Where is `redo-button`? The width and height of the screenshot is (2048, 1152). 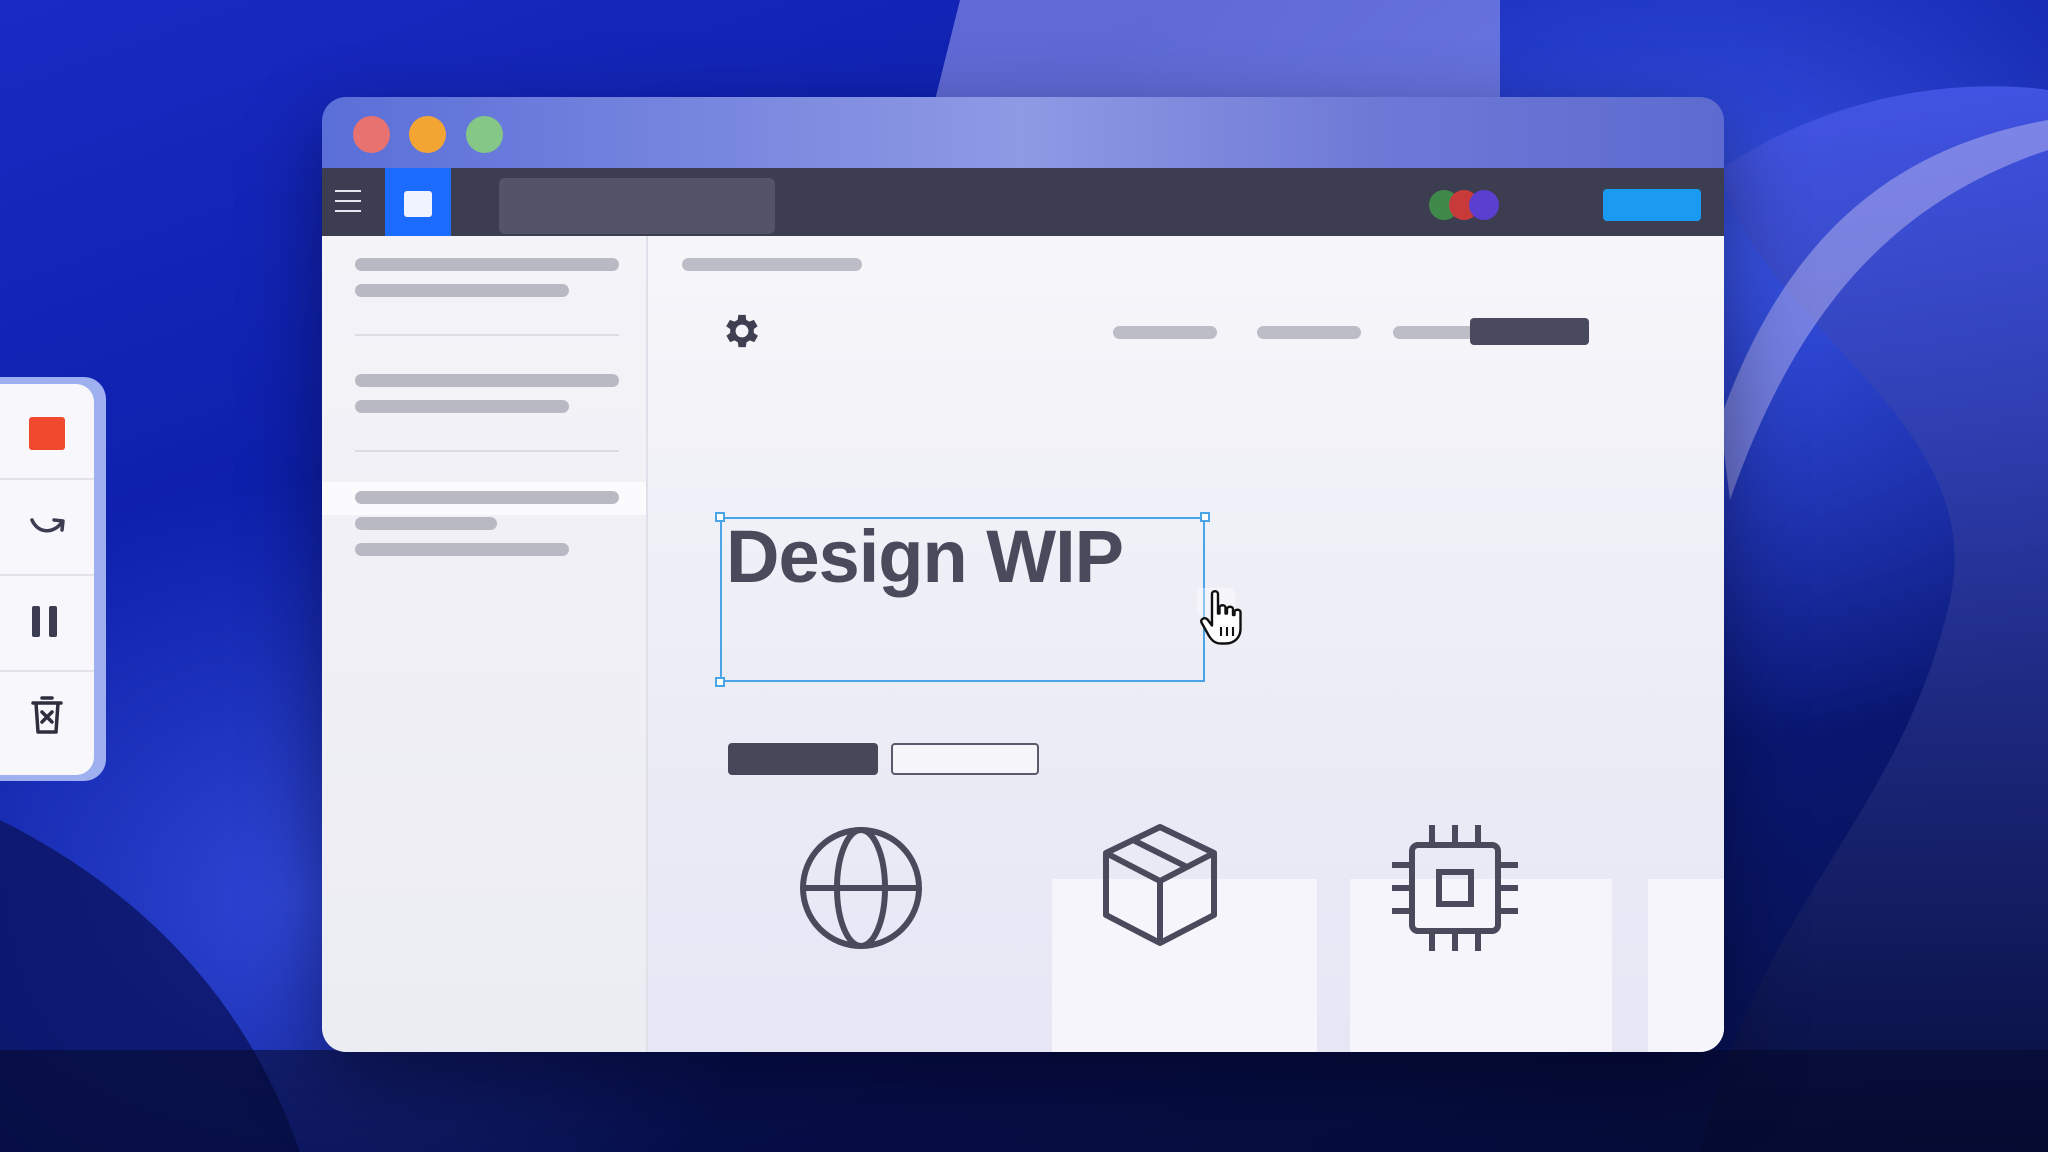 redo-button is located at coordinates (47, 528).